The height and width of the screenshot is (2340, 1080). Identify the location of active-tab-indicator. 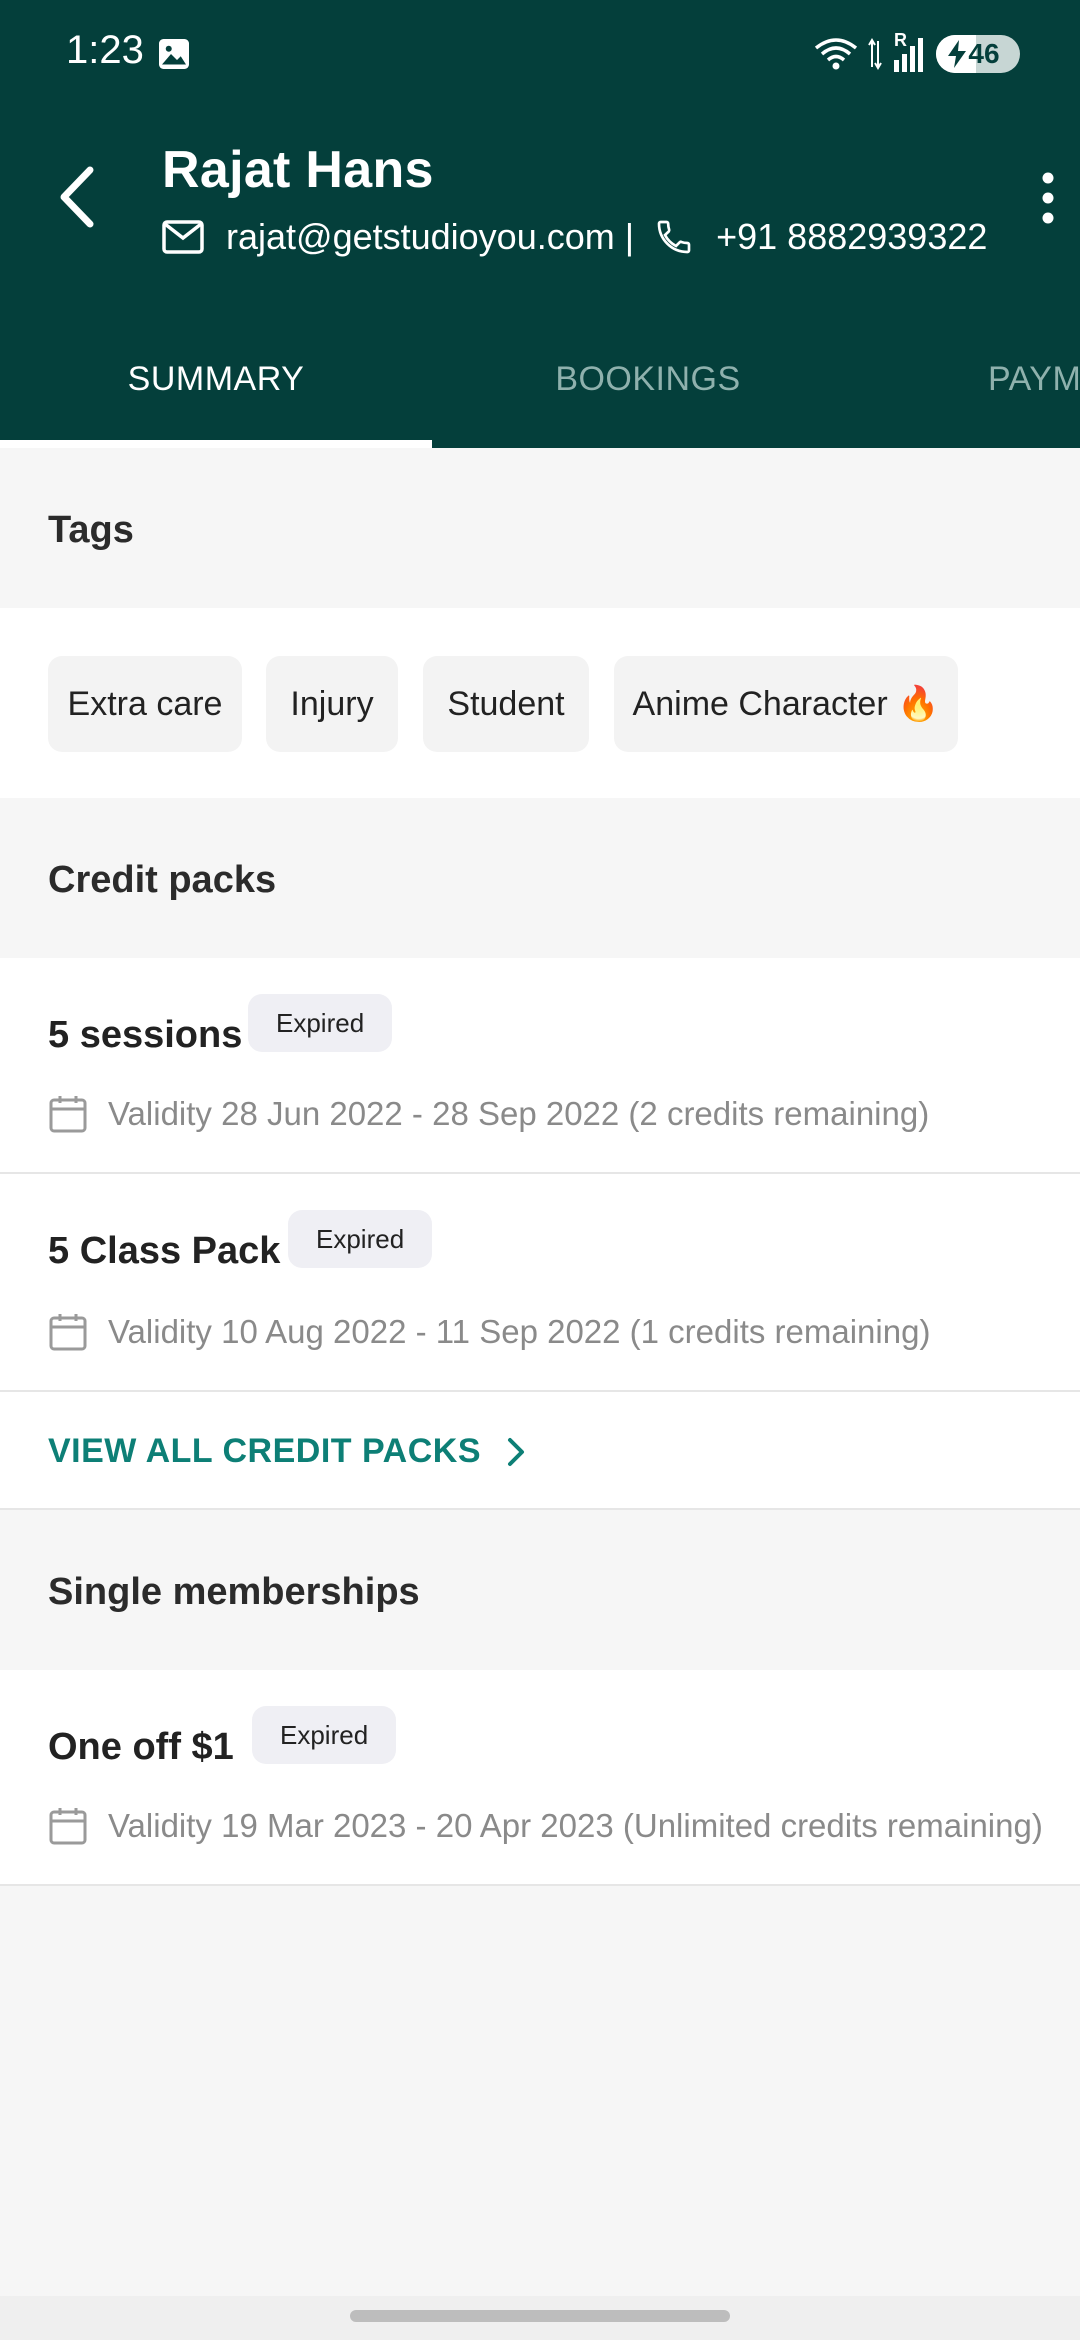
(216, 444).